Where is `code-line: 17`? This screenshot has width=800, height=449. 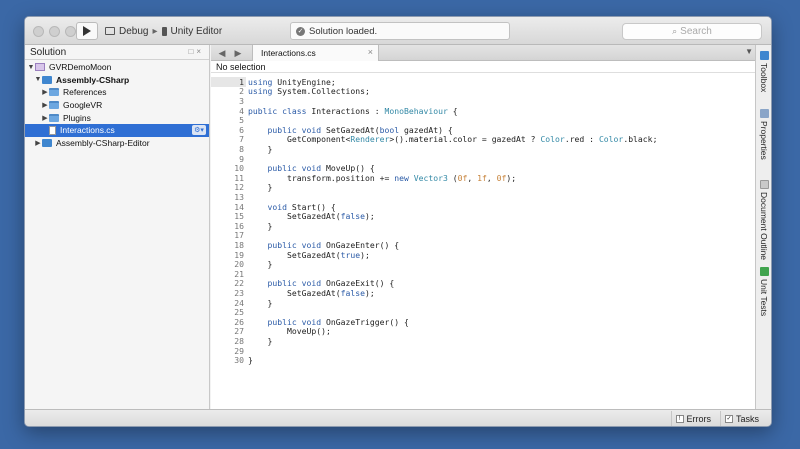
code-line: 17 is located at coordinates (484, 235).